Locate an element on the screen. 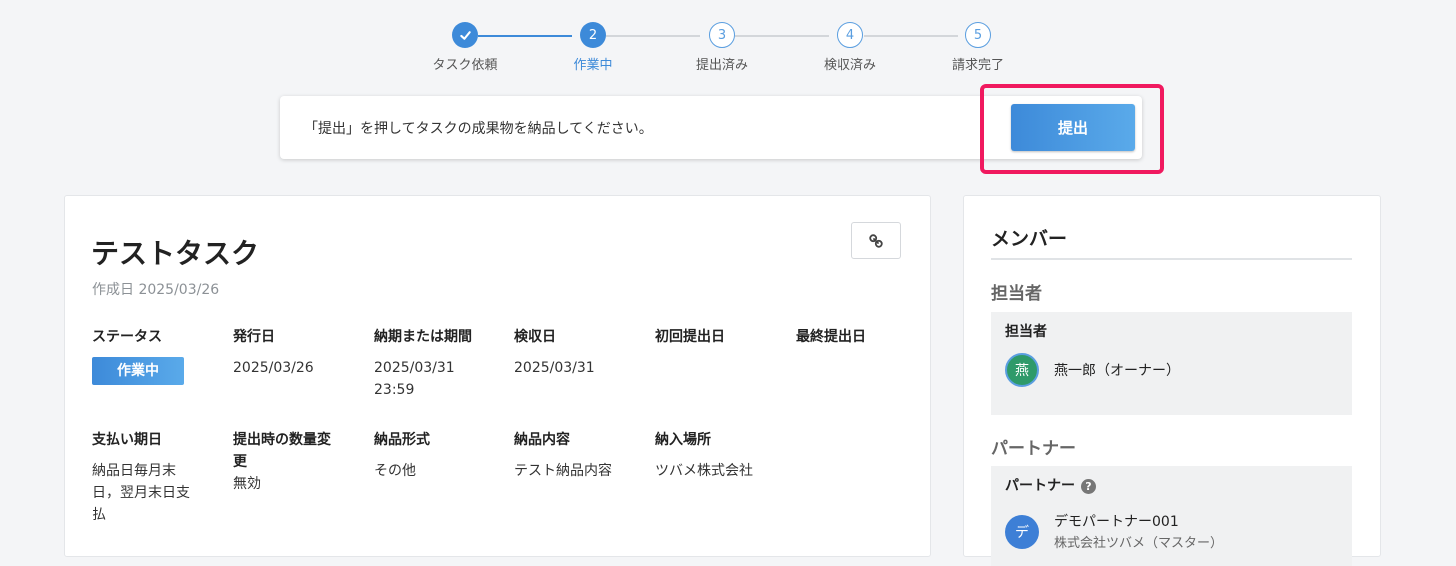 This screenshot has height=566, width=1456. step-number: 4 is located at coordinates (850, 35).